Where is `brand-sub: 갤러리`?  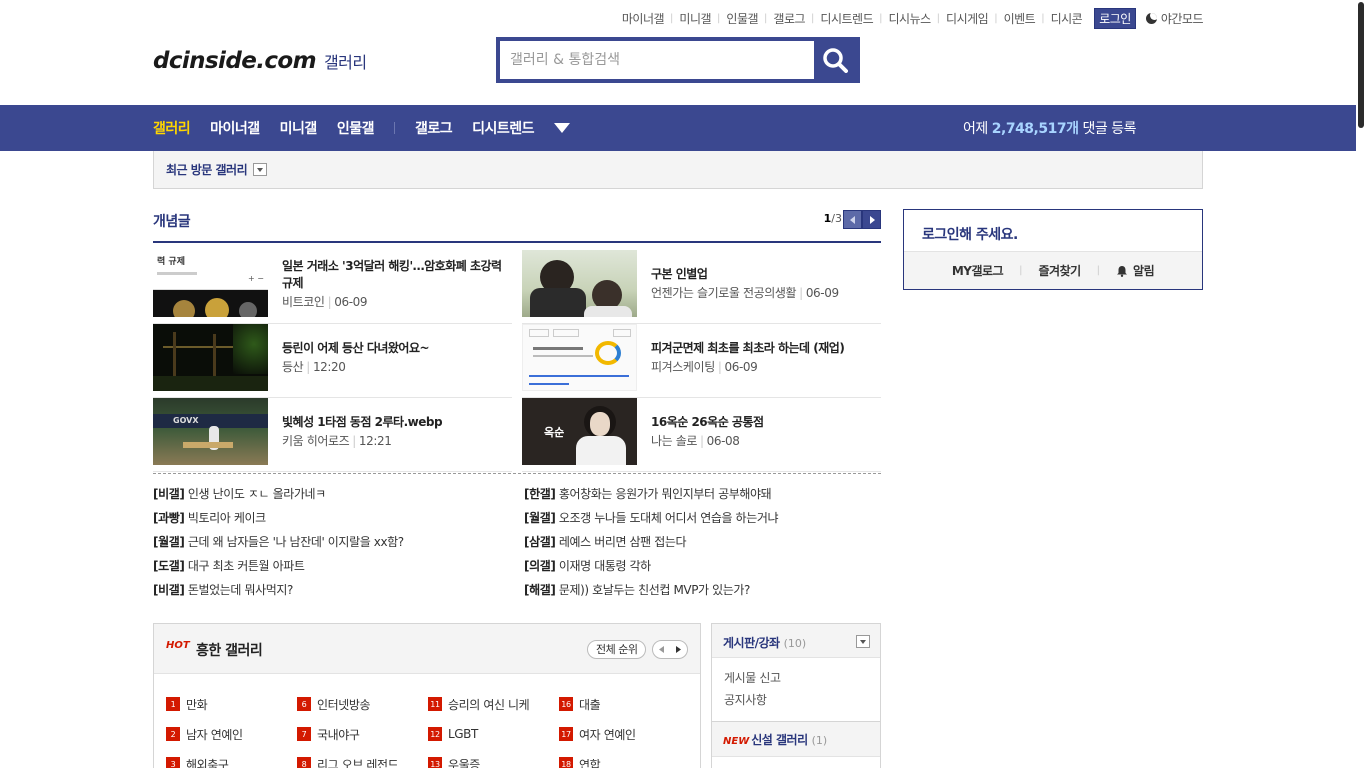 brand-sub: 갤러리 is located at coordinates (345, 62).